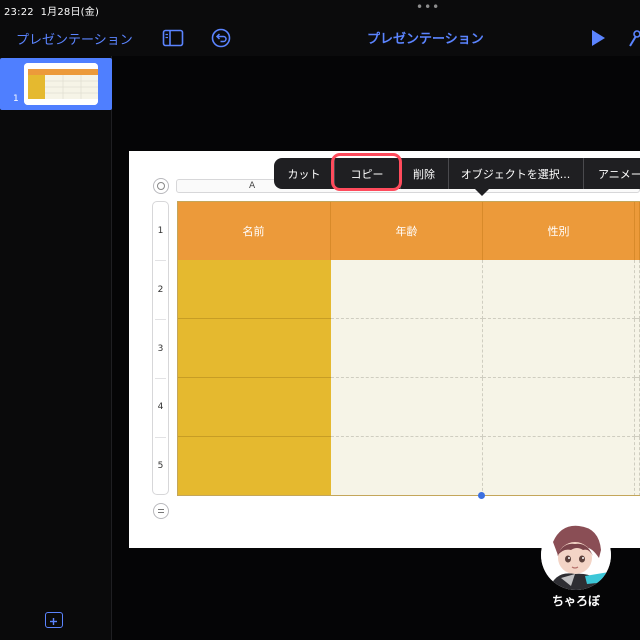 This screenshot has width=640, height=640. What do you see at coordinates (173, 38) in the screenshot?
I see `sidebar-toggle-icon` at bounding box center [173, 38].